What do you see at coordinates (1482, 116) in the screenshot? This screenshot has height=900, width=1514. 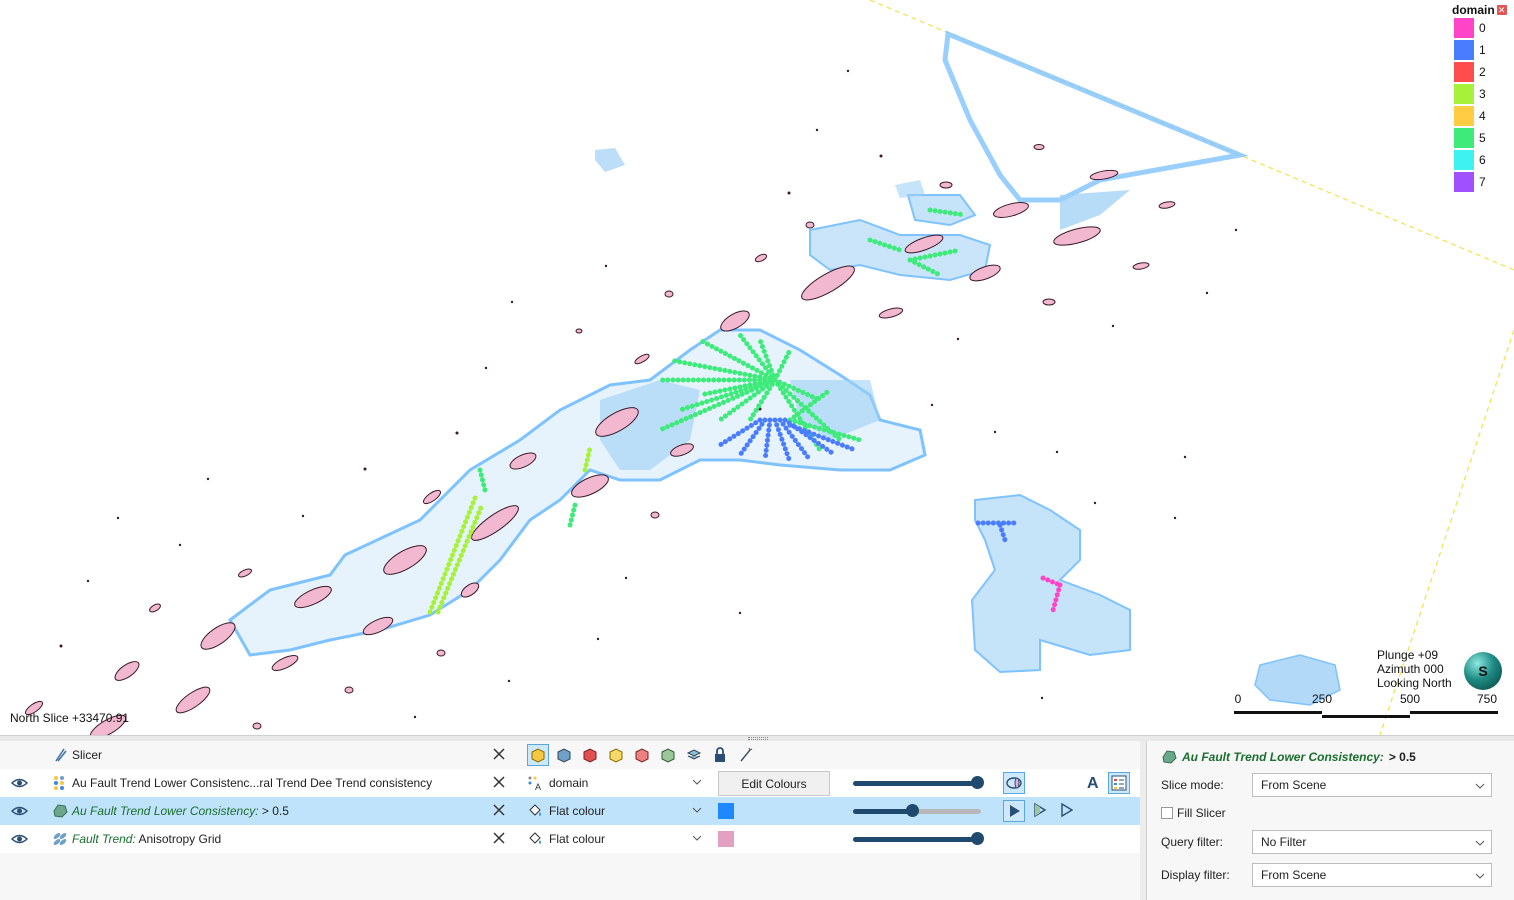 I see `legend-label: 4` at bounding box center [1482, 116].